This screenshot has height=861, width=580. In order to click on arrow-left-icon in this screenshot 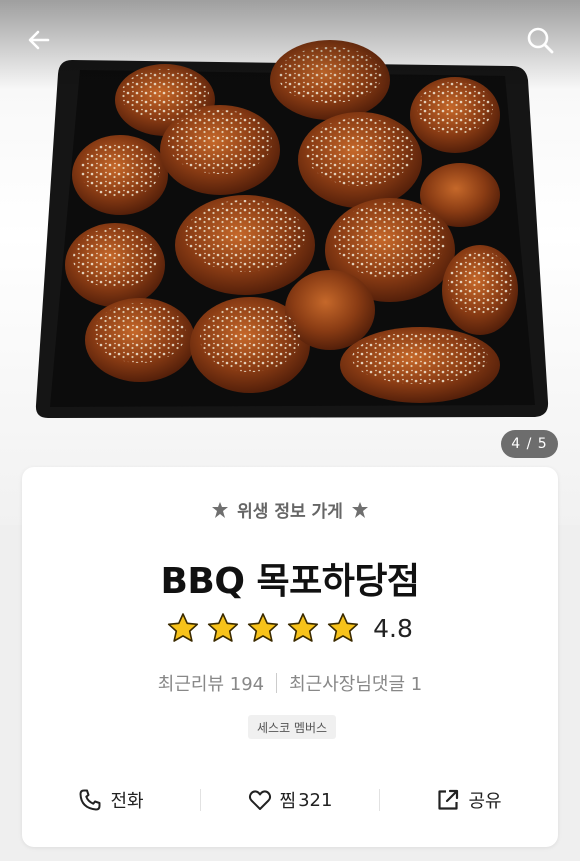, I will do `click(39, 40)`.